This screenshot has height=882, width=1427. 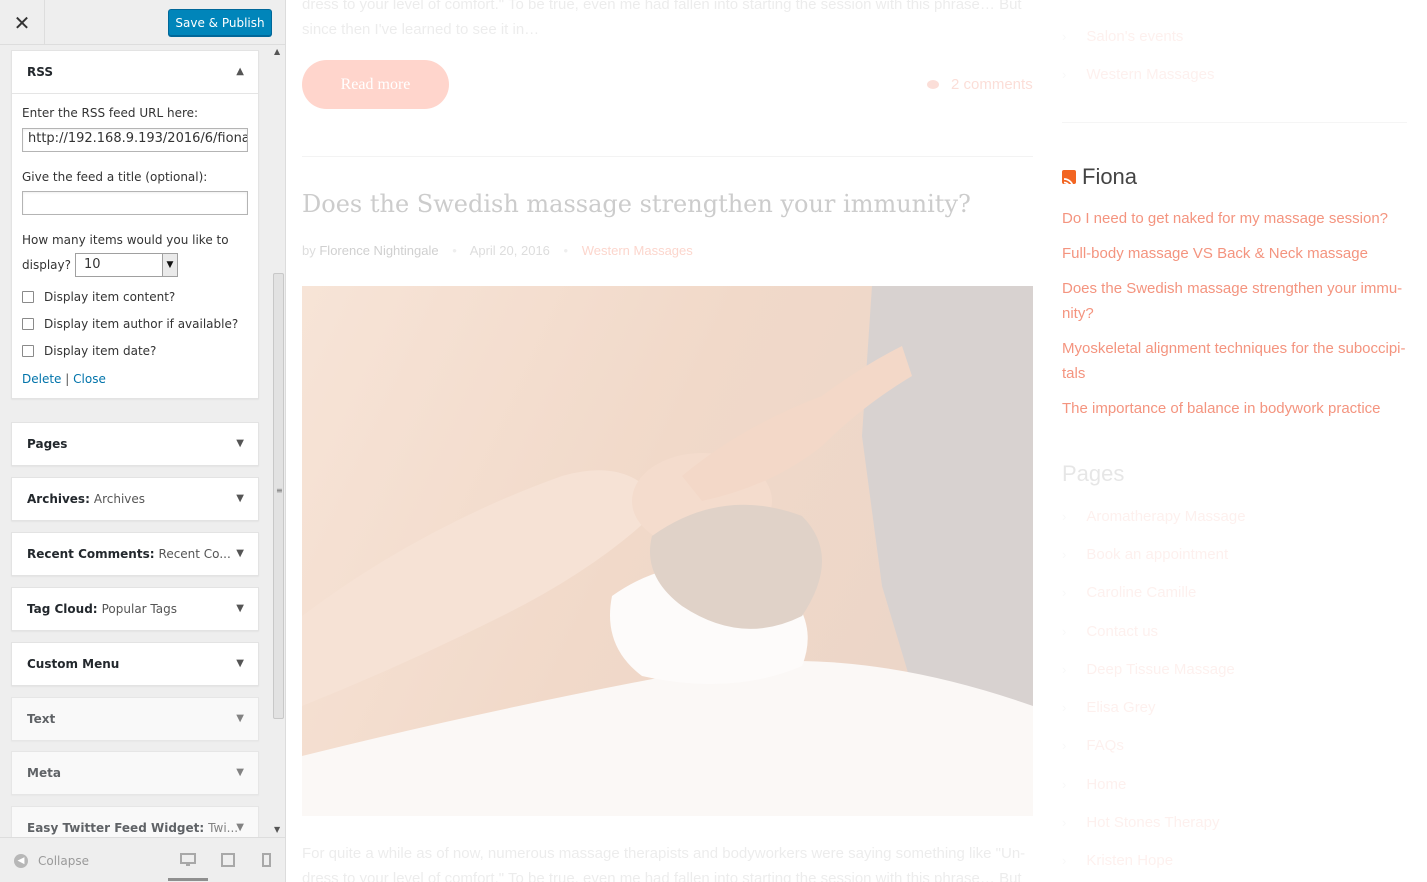 I want to click on author-prefix: by, so click(x=309, y=250).